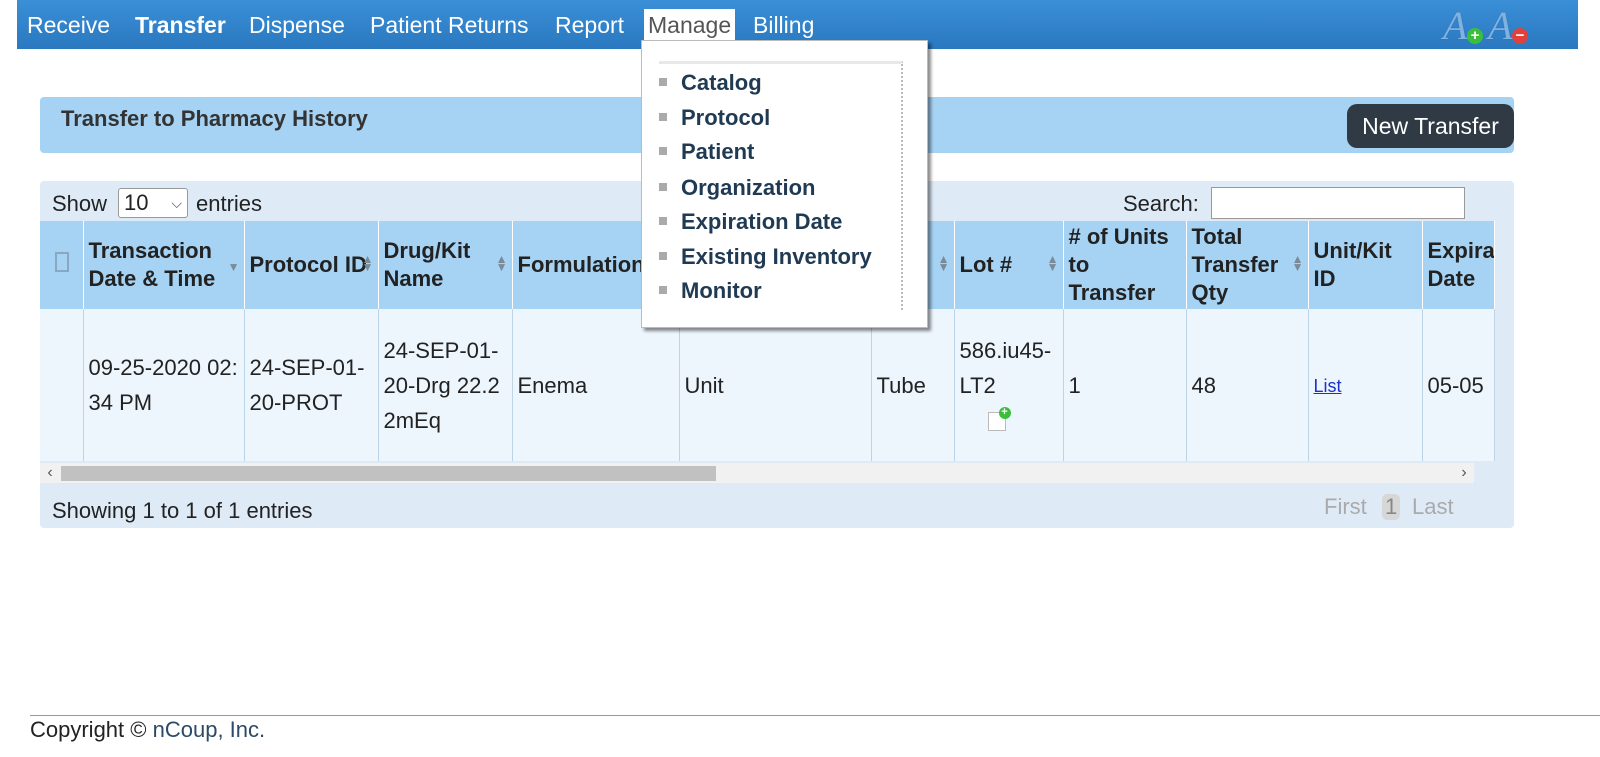 The image size is (1600, 757). What do you see at coordinates (311, 265) in the screenshot?
I see `header-protocol-id: Protocol ID ▲ ▼` at bounding box center [311, 265].